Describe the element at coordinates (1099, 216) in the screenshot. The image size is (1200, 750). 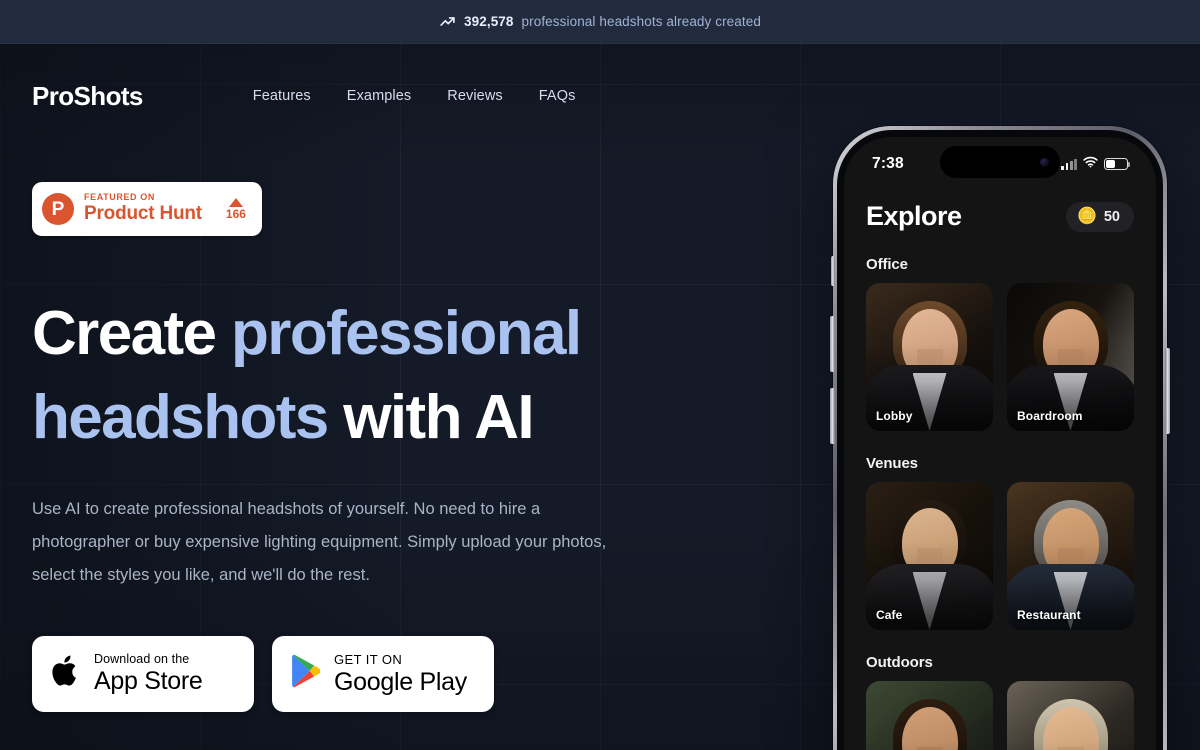
I see `coin-balance-pill: 🪙 50` at that location.